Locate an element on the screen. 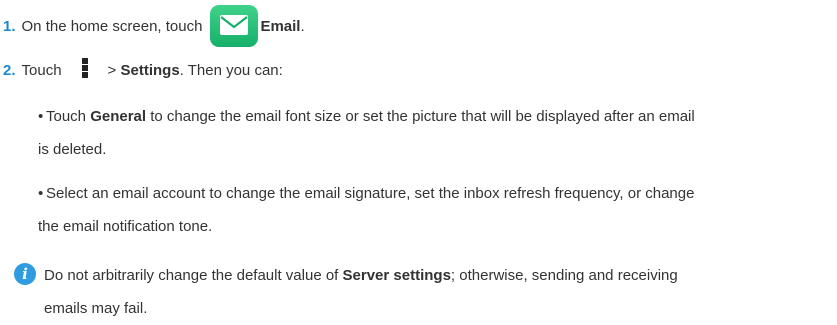 The image size is (837, 325). server-settings-label: Server settings is located at coordinates (396, 275).